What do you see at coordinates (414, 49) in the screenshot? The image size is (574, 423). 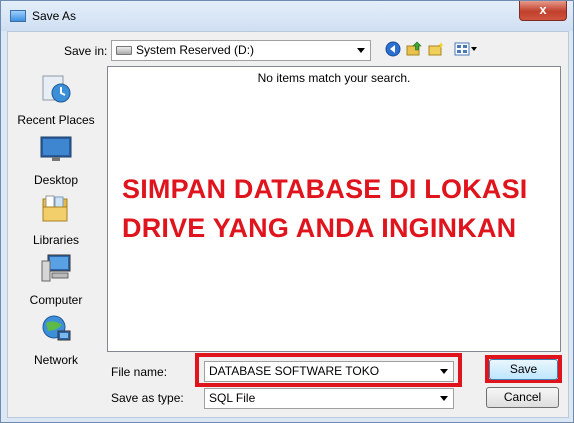 I see `up-folder-icon` at bounding box center [414, 49].